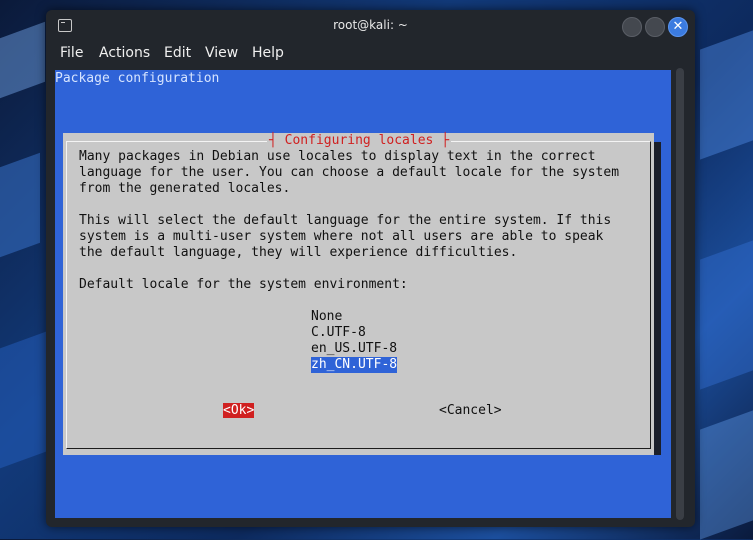 The image size is (753, 540). Describe the element at coordinates (370, 55) in the screenshot. I see `menu-bar: File Actions Edit View Help` at that location.